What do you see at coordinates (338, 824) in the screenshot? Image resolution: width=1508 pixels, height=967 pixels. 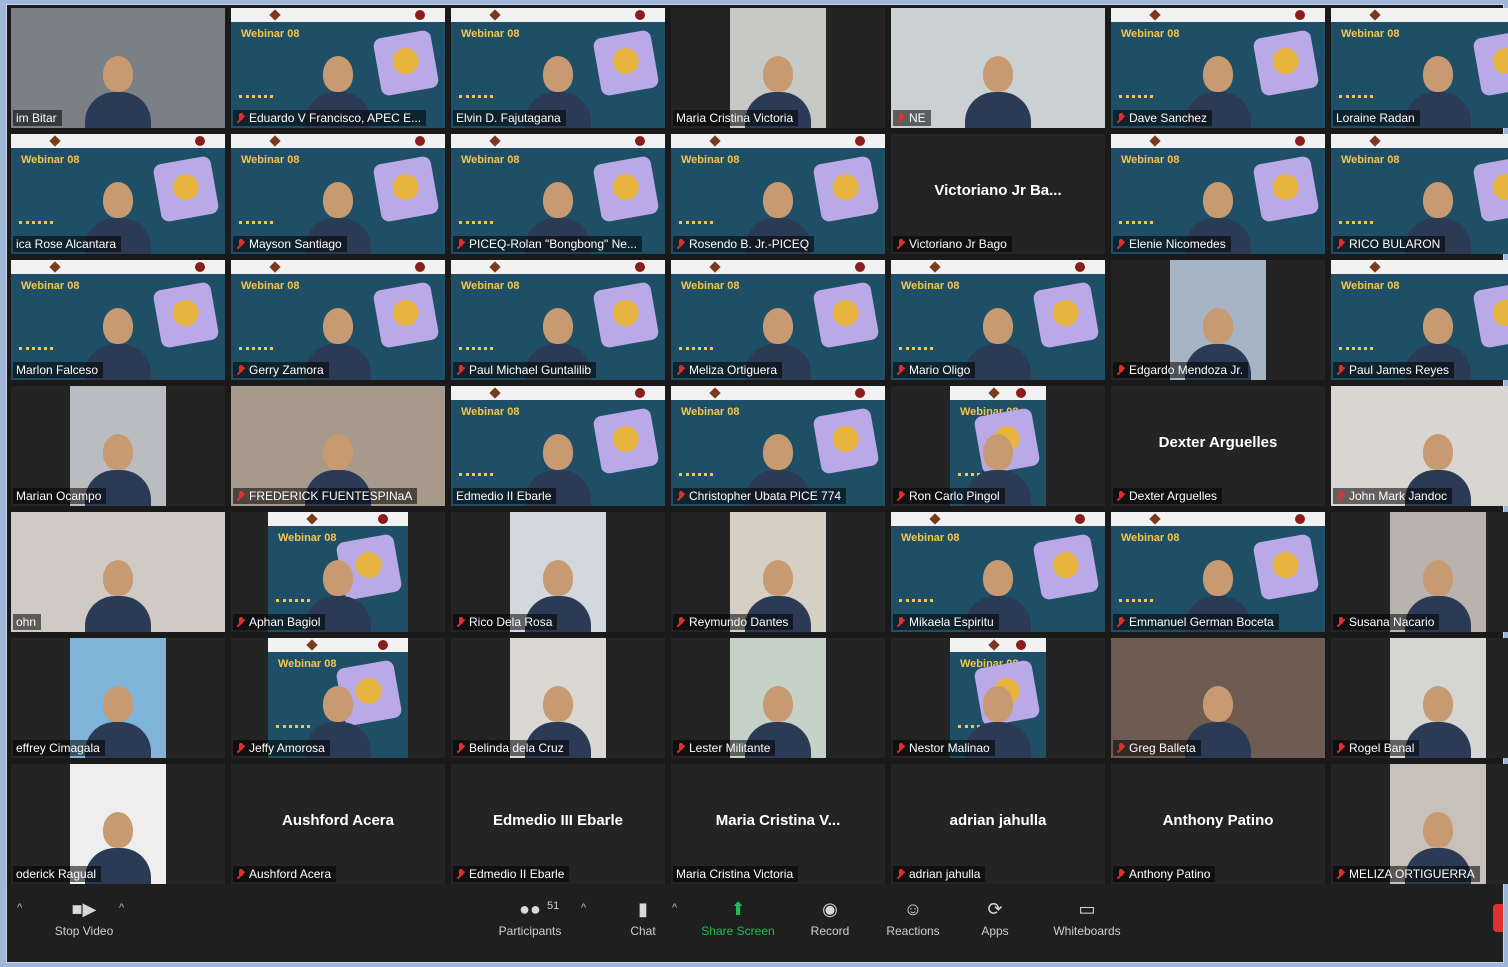 I see `participant-tile: Aushford Acera Aushford Acera` at bounding box center [338, 824].